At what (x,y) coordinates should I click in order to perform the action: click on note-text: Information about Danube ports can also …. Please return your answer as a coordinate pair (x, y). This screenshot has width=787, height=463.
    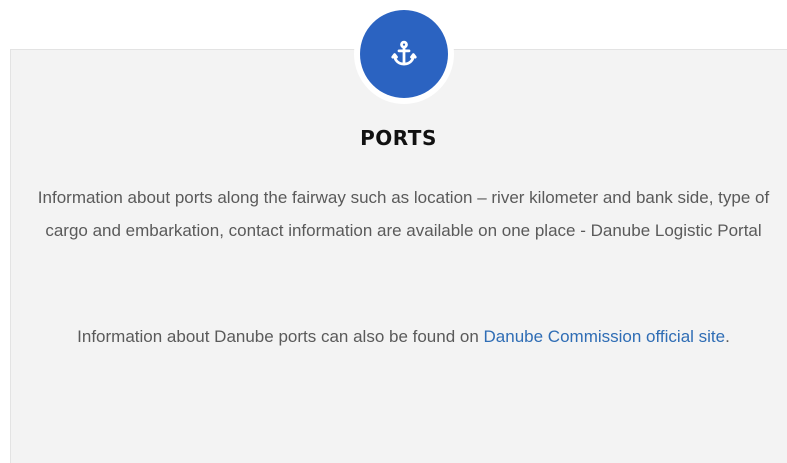
    Looking at the image, I should click on (280, 336).